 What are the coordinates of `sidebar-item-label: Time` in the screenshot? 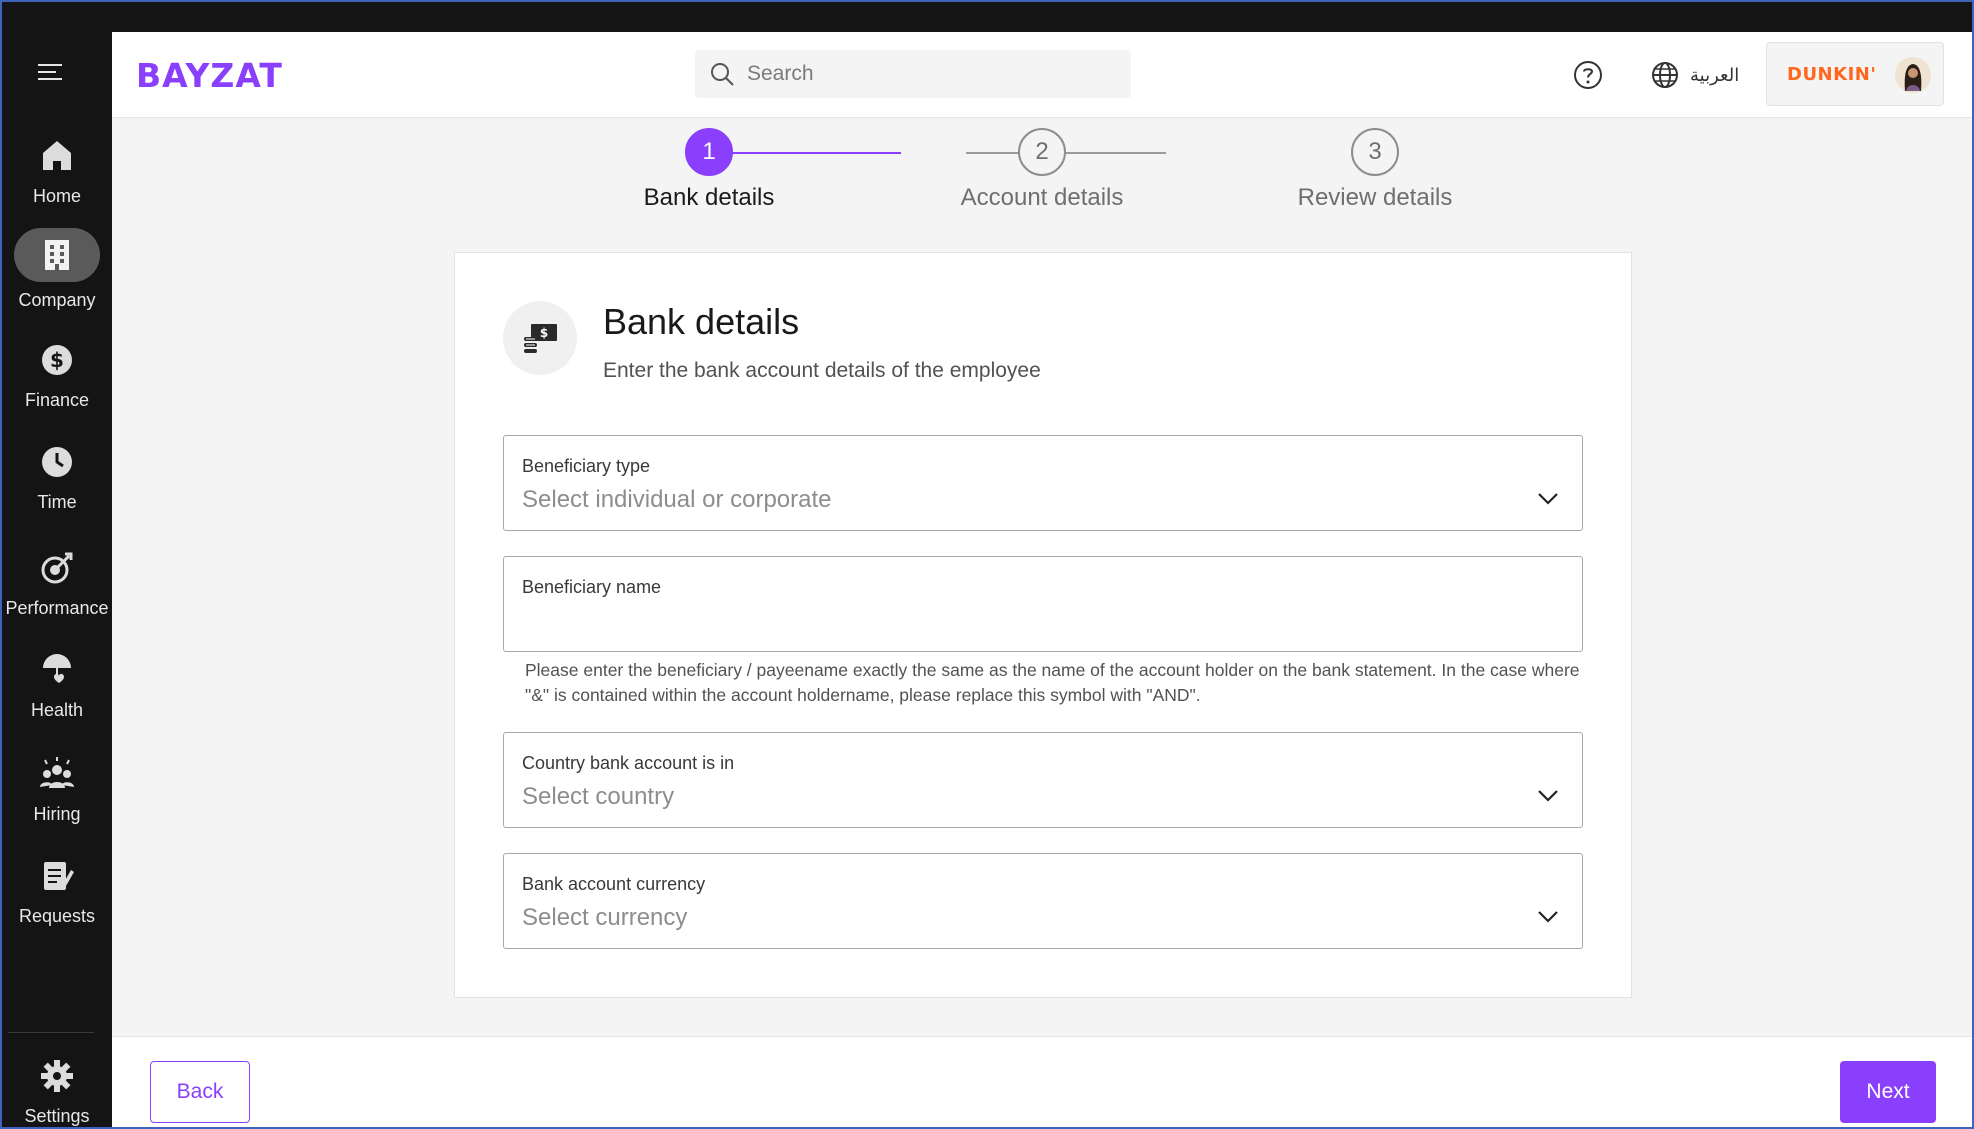 It's located at (57, 502).